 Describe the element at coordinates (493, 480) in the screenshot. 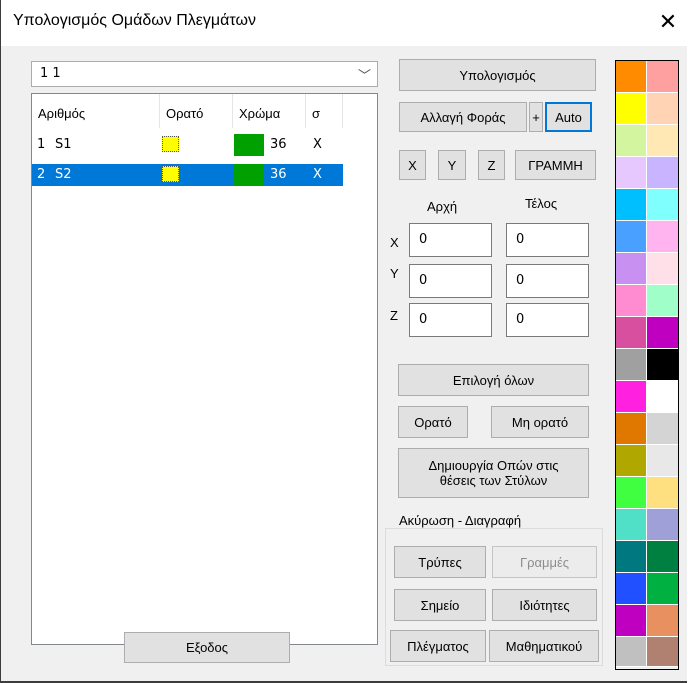

I see `create-holes-line2: θέσεις των Στύλων` at that location.